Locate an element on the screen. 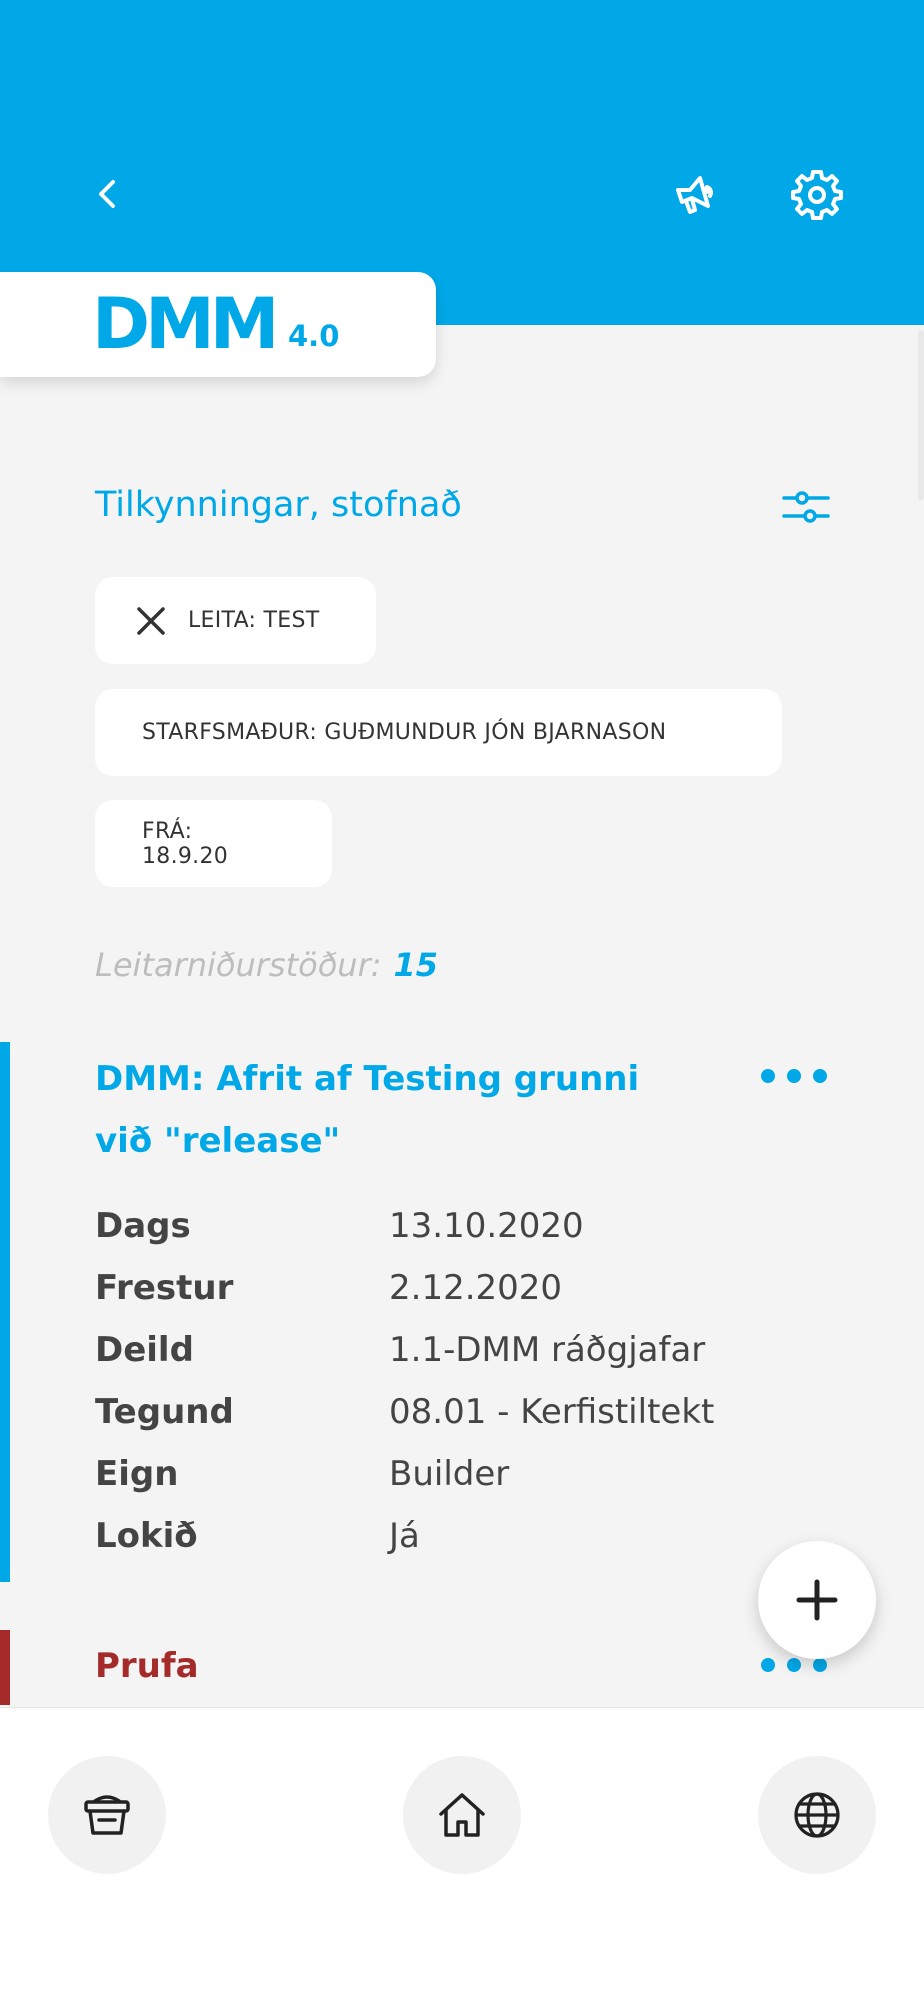 Image resolution: width=924 pixels, height=2000 pixels. megaphone-icon is located at coordinates (694, 195).